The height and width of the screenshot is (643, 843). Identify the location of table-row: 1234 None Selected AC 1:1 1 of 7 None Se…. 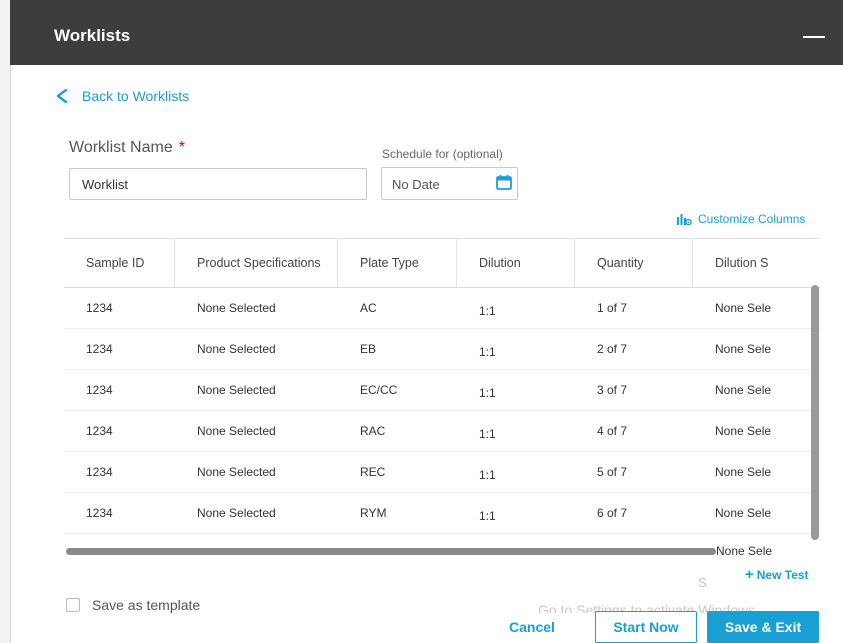
(442, 308).